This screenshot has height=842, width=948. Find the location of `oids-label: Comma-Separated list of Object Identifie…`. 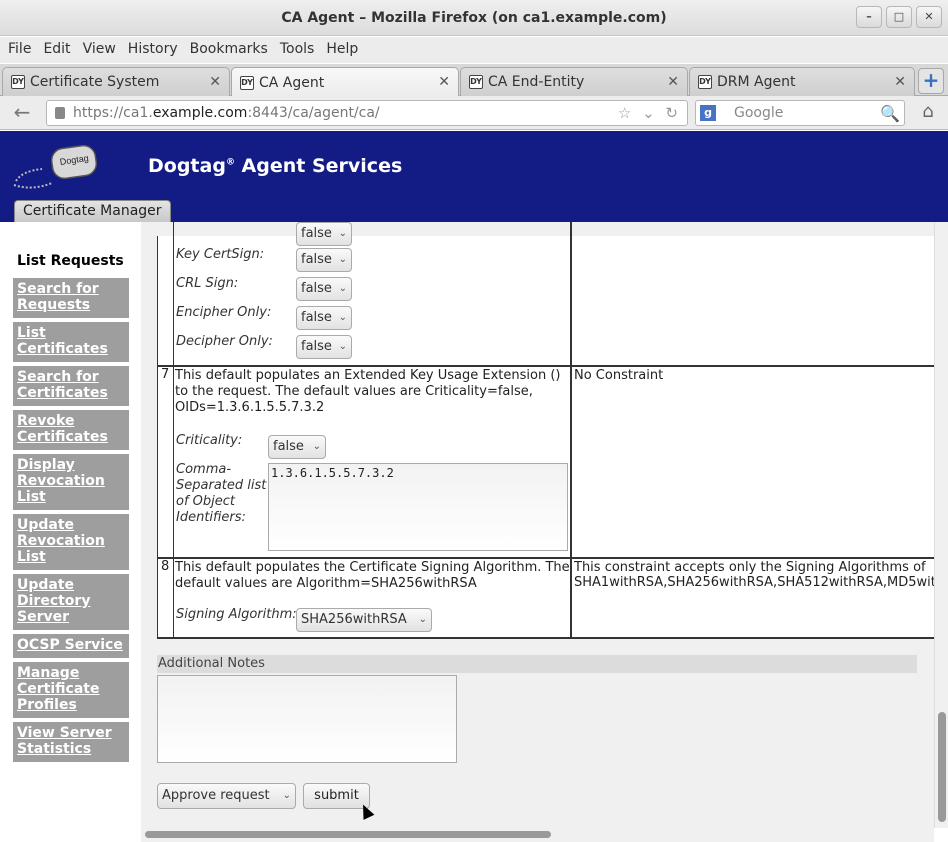

oids-label: Comma-Separated list of Object Identifie… is located at coordinates (221, 493).